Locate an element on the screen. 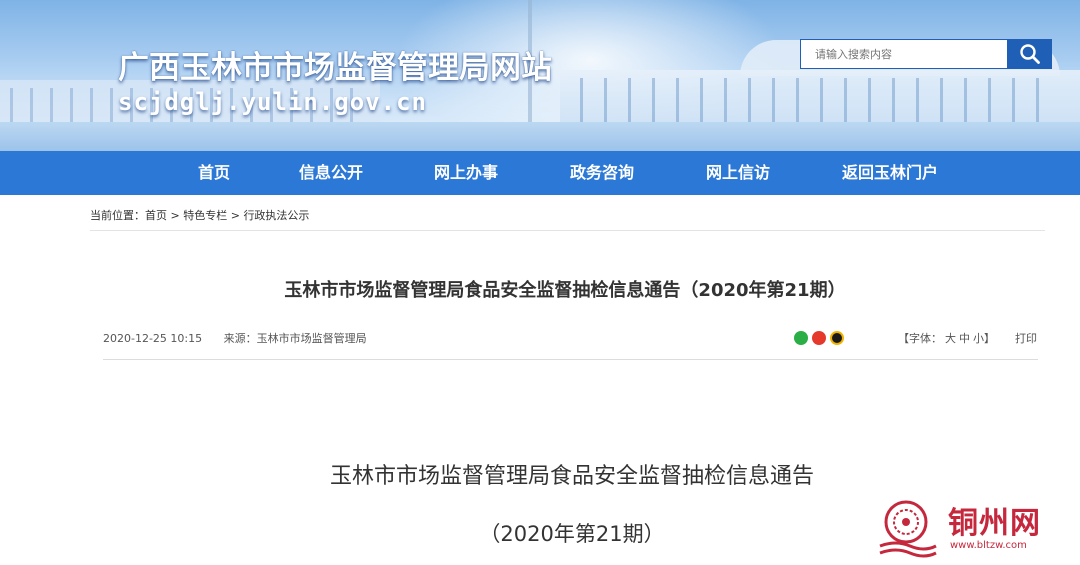 This screenshot has height=565, width=1080. watermark-logo-icon is located at coordinates (908, 529).